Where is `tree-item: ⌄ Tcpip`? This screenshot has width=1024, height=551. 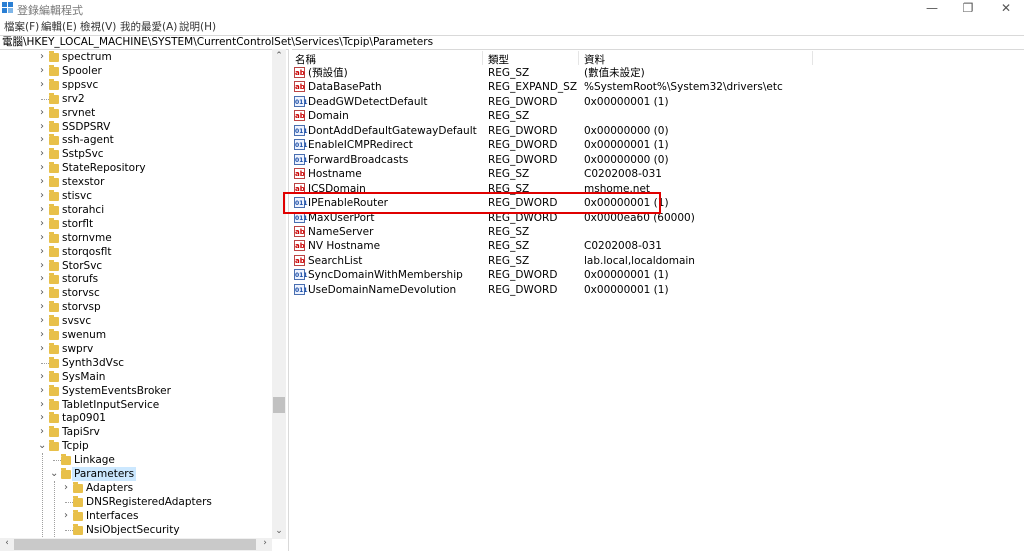
tree-item: ⌄ Tcpip is located at coordinates (136, 446).